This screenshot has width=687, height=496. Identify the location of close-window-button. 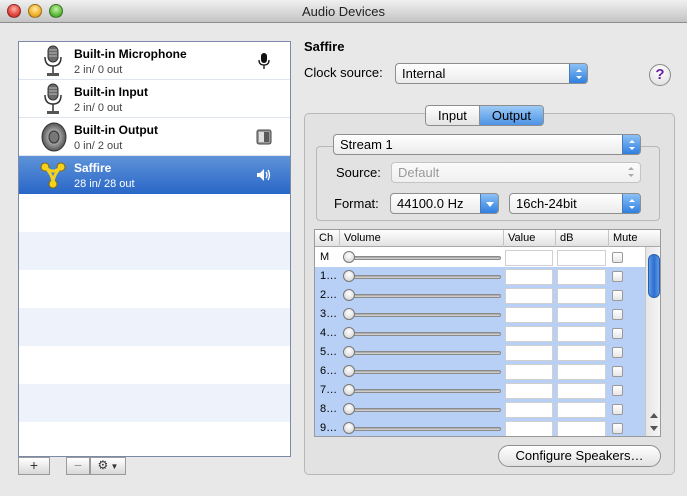
(14, 11).